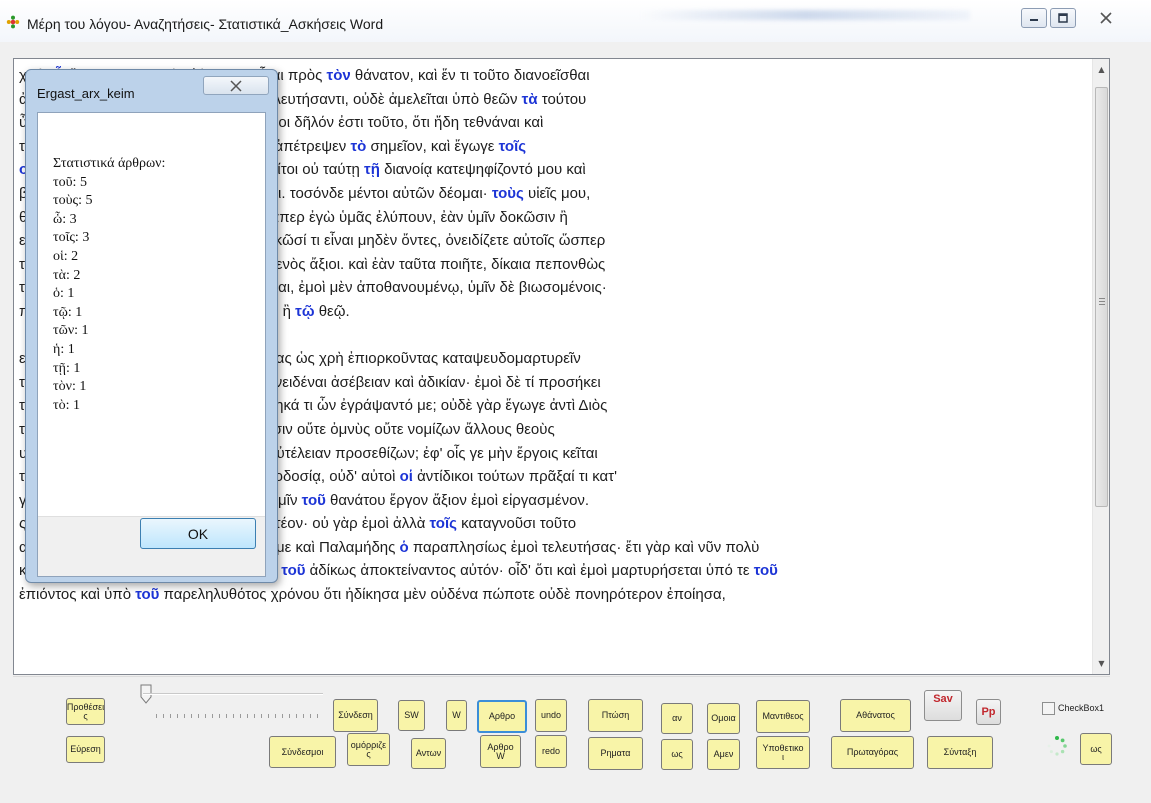  I want to click on text-segment: ἀντίδικοι τούτων πρᾶξαί τι κατ', so click(517, 477).